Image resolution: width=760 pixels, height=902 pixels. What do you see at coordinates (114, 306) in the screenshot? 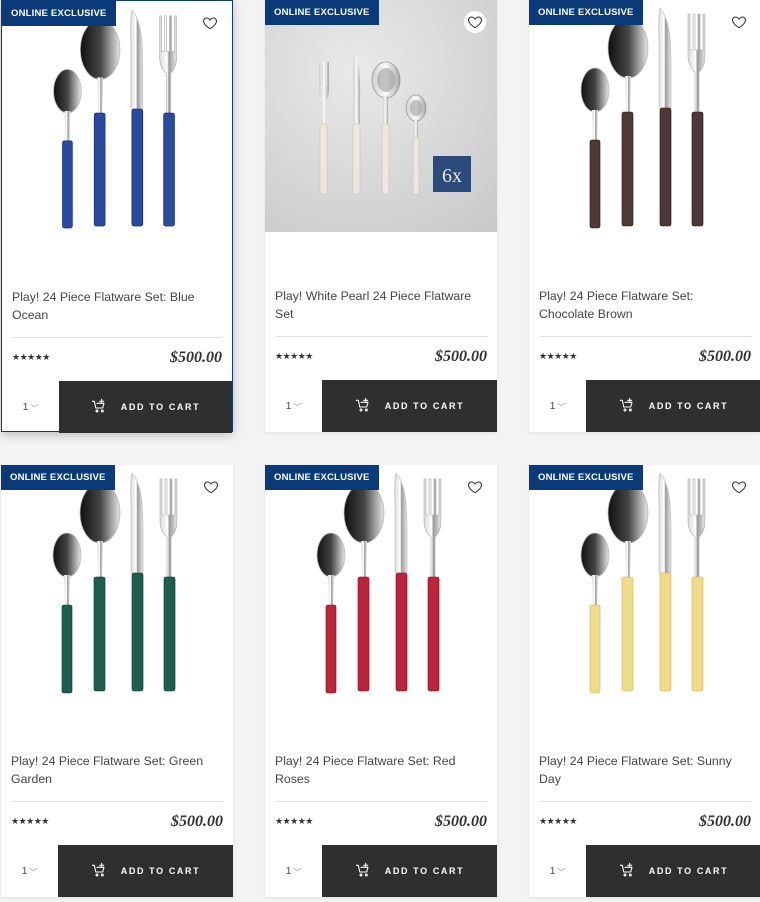
I see `product-title: Play! 24 Piece Flatware Set: Blue Ocean` at bounding box center [114, 306].